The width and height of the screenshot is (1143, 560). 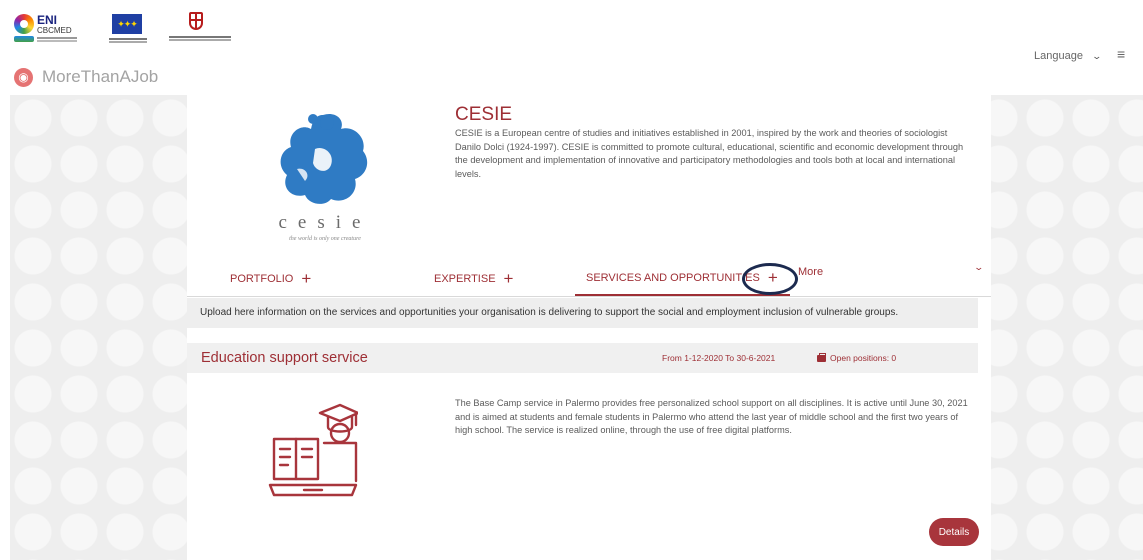 I want to click on tab-more: More, so click(x=810, y=272).